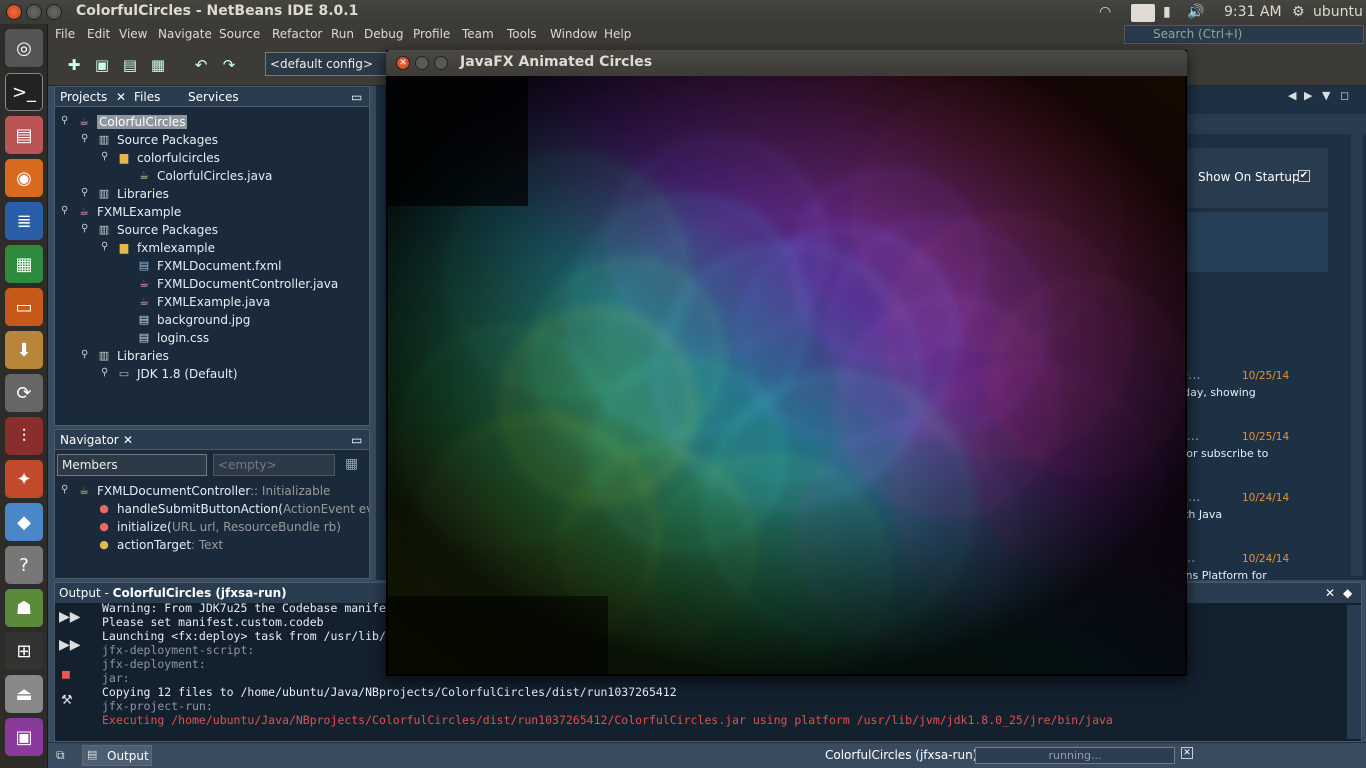 The width and height of the screenshot is (1366, 768). I want to click on java-app-icon: ▣, so click(24, 737).